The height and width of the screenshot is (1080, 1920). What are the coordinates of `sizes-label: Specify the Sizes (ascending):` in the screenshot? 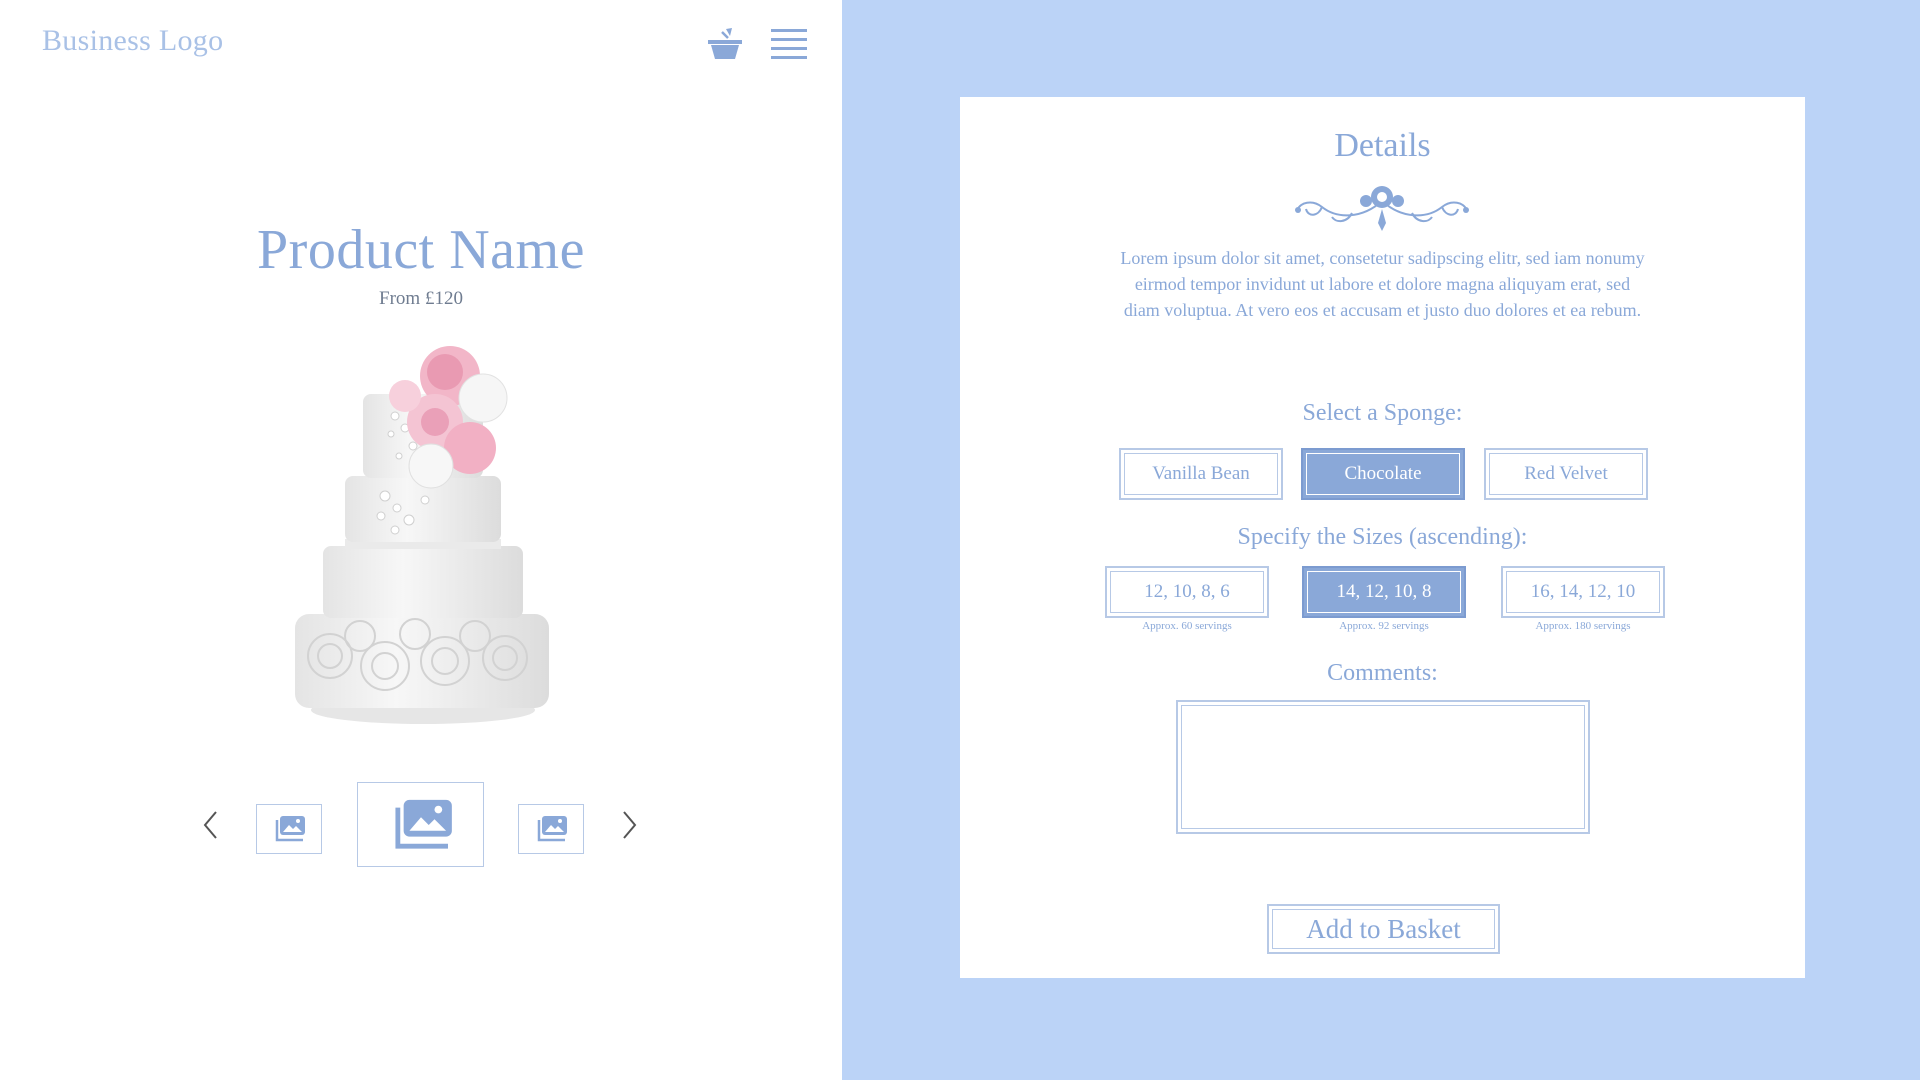 It's located at (1382, 537).